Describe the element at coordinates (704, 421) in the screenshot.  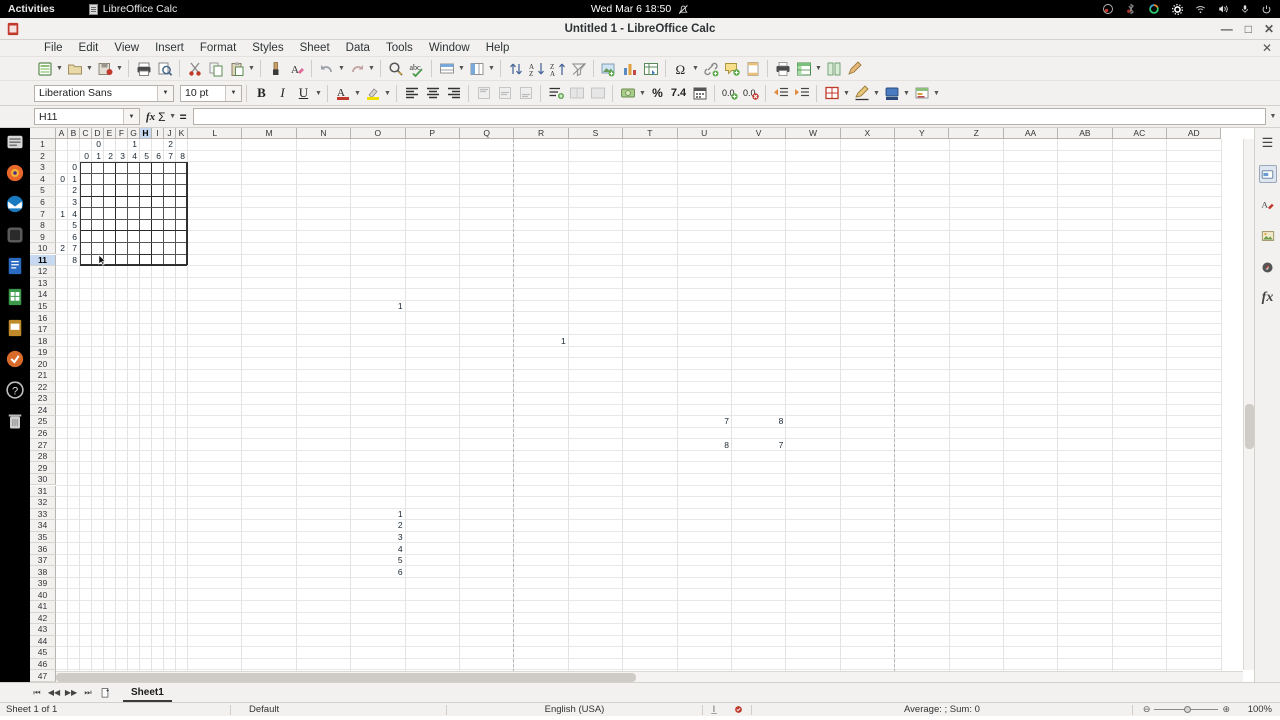
I see `cell-U25: 7` at that location.